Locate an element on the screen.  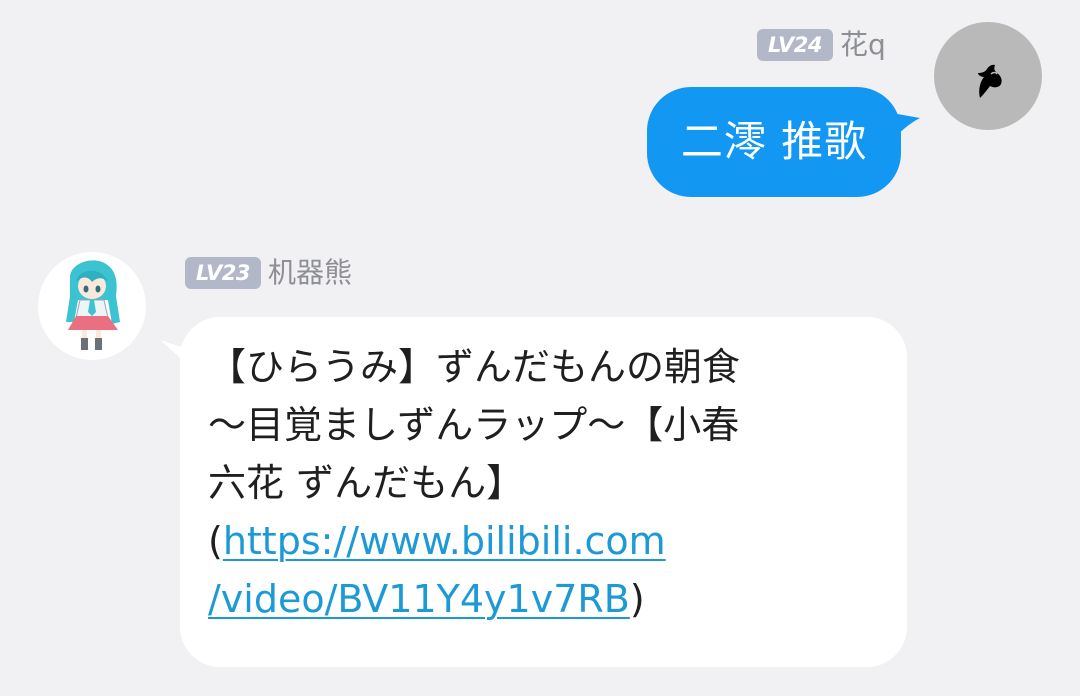
message-text-line: 六花 ずんだもん】 is located at coordinates (366, 483).